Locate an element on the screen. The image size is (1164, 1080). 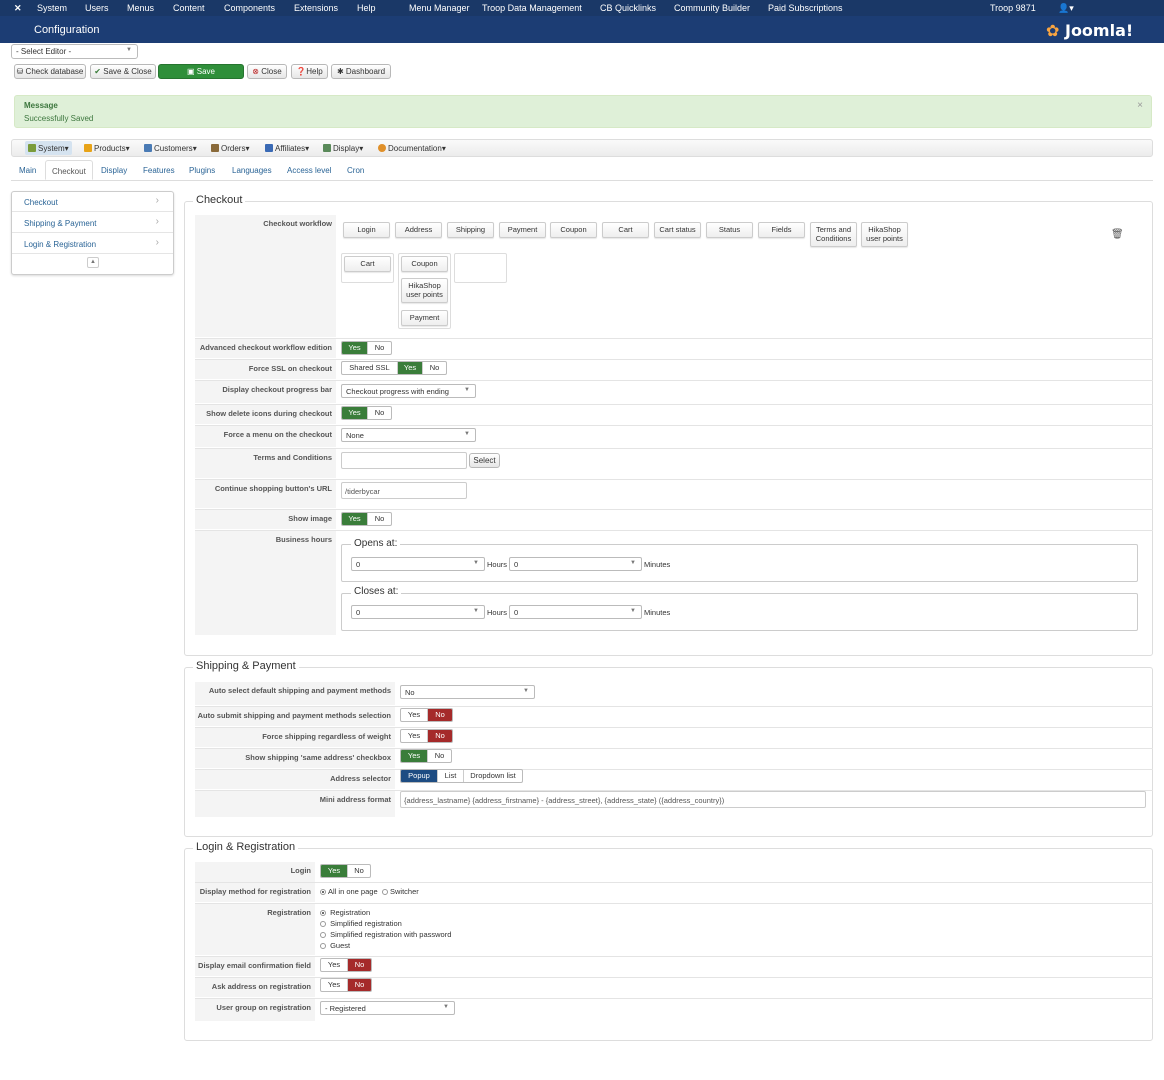
trash-icon: 🗑 is located at coordinates (1117, 234).